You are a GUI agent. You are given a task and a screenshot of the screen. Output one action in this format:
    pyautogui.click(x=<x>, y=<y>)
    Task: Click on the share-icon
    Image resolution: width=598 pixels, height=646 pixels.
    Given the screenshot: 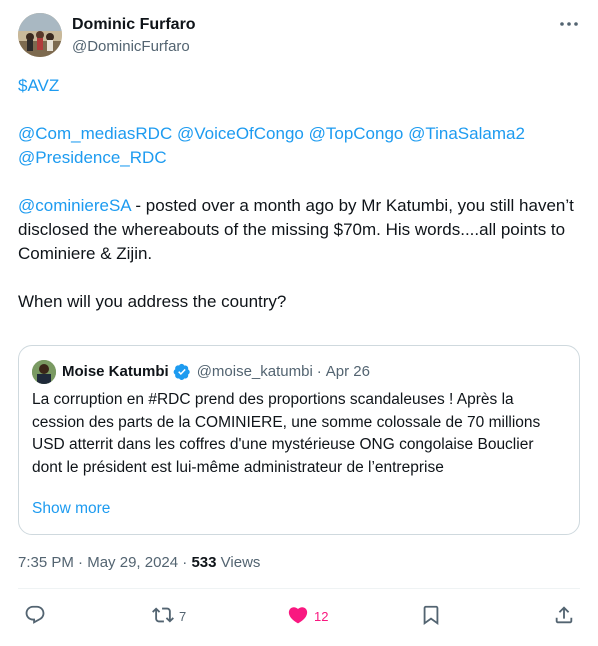 What is the action you would take?
    pyautogui.click(x=564, y=616)
    